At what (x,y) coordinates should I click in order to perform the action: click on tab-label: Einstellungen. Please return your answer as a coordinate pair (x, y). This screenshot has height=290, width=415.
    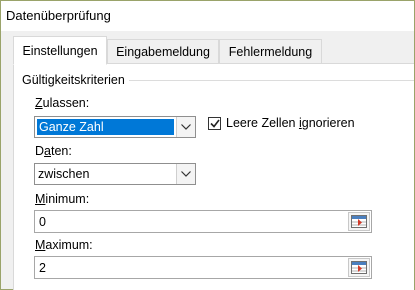
    Looking at the image, I should click on (60, 50).